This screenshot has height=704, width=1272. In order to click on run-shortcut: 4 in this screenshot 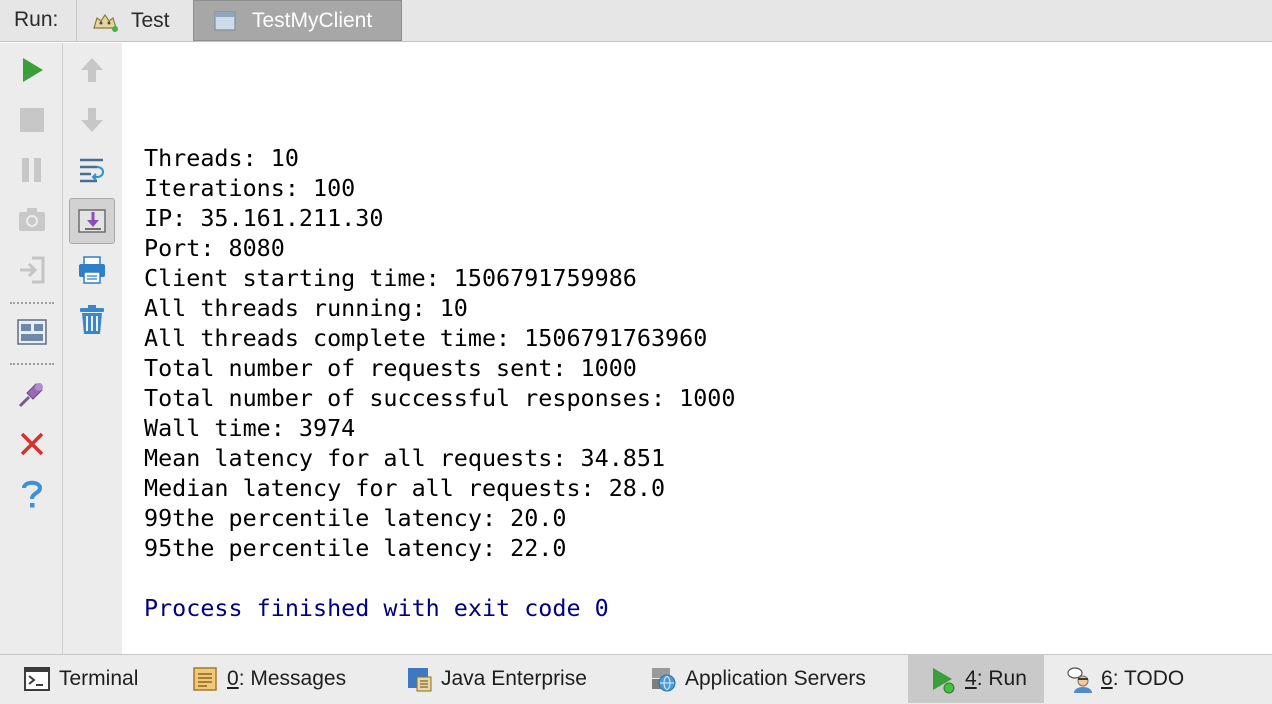, I will do `click(971, 678)`.